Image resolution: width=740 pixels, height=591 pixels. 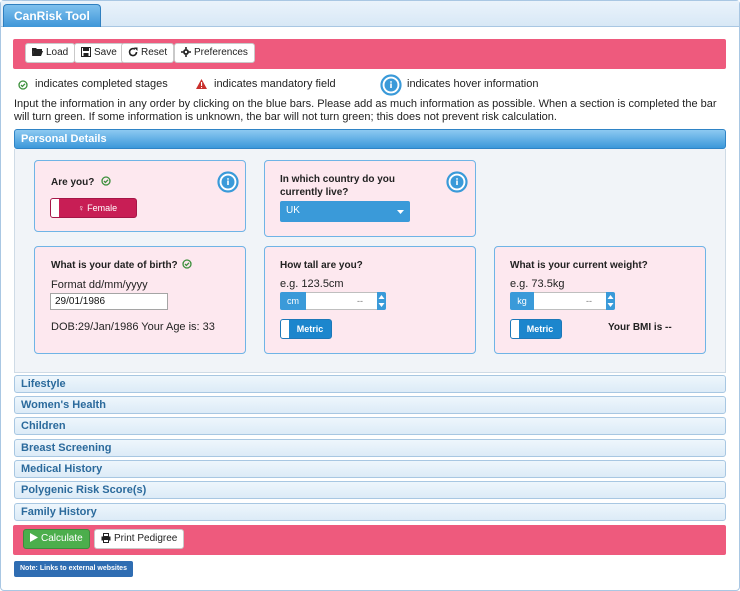 What do you see at coordinates (275, 84) in the screenshot?
I see `legend-mandatory-text: indicates mandatory field` at bounding box center [275, 84].